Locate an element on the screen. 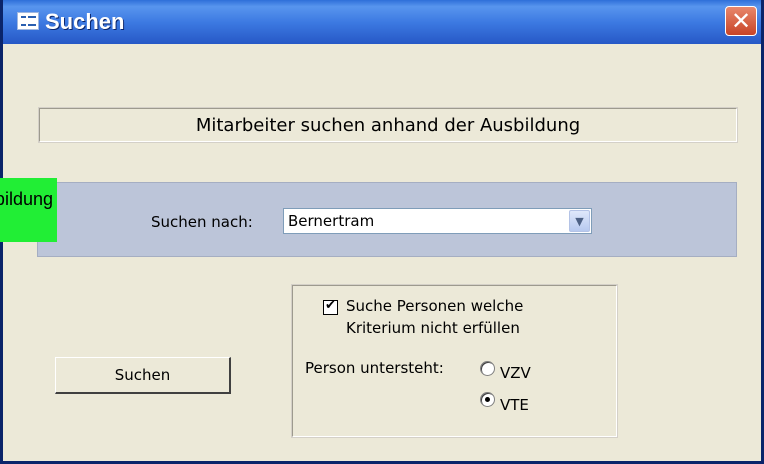 The image size is (764, 464). untersteht-label: Person untersteht: is located at coordinates (374, 368).